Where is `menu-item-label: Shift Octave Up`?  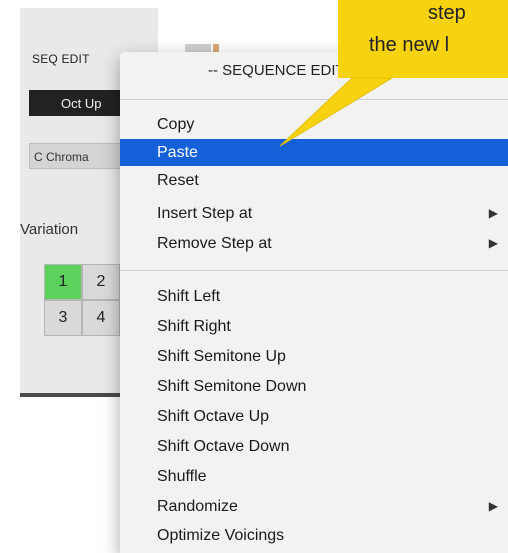
menu-item-label: Shift Octave Up is located at coordinates (213, 416).